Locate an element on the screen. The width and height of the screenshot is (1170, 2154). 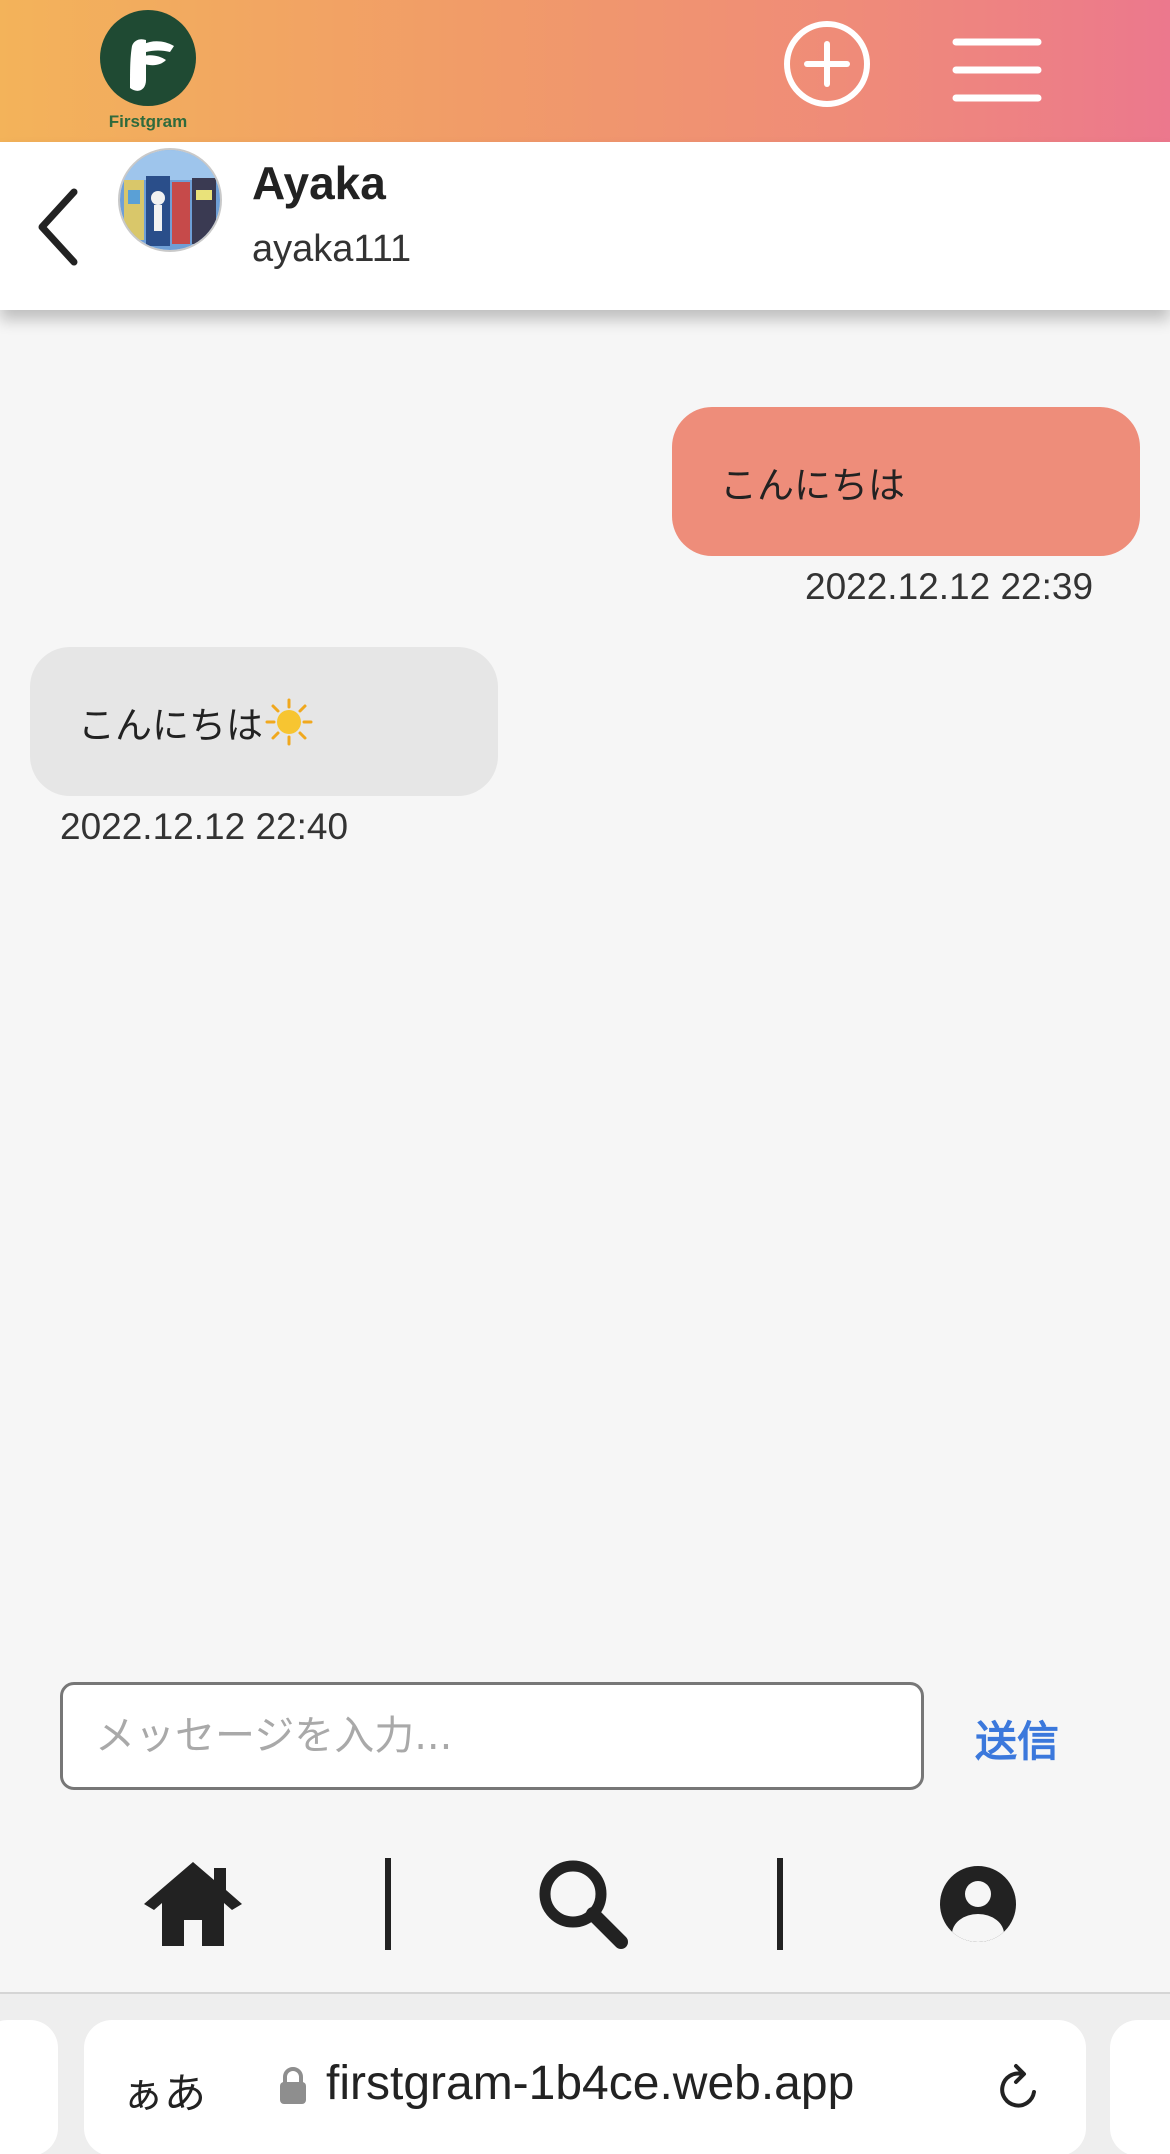
text-size-button: ぁあ is located at coordinates (164, 2090).